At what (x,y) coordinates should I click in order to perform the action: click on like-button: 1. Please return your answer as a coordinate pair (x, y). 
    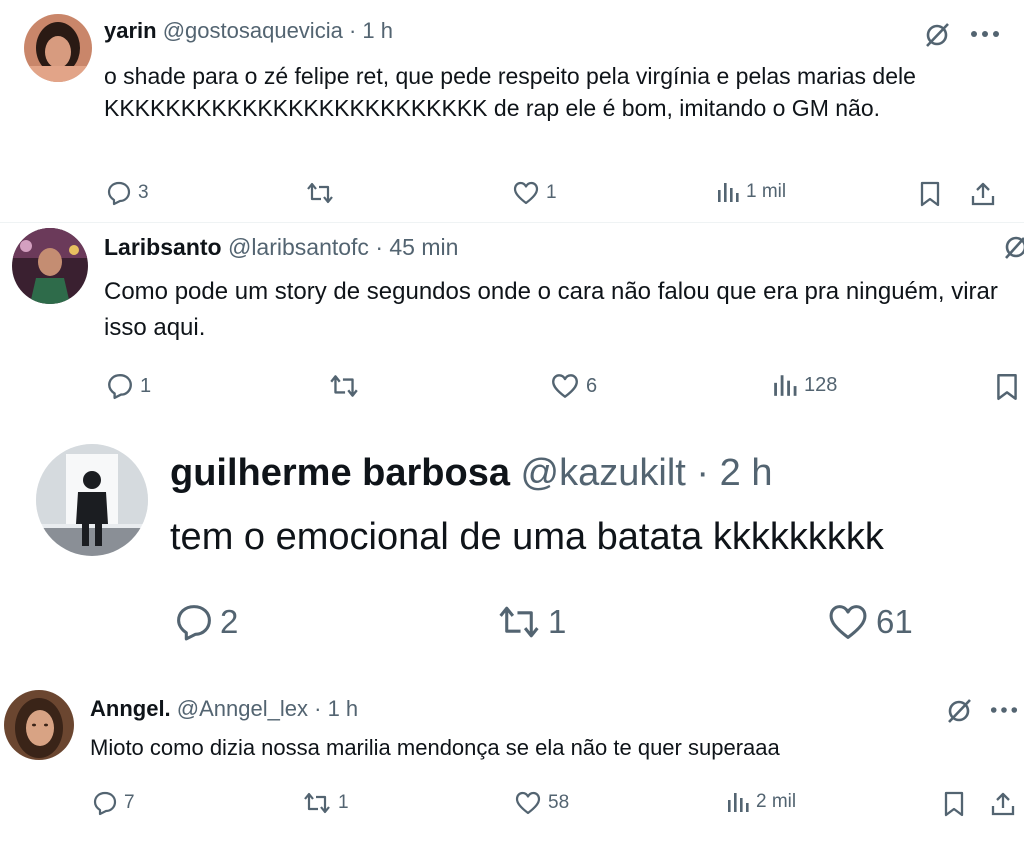
    Looking at the image, I should click on (534, 193).